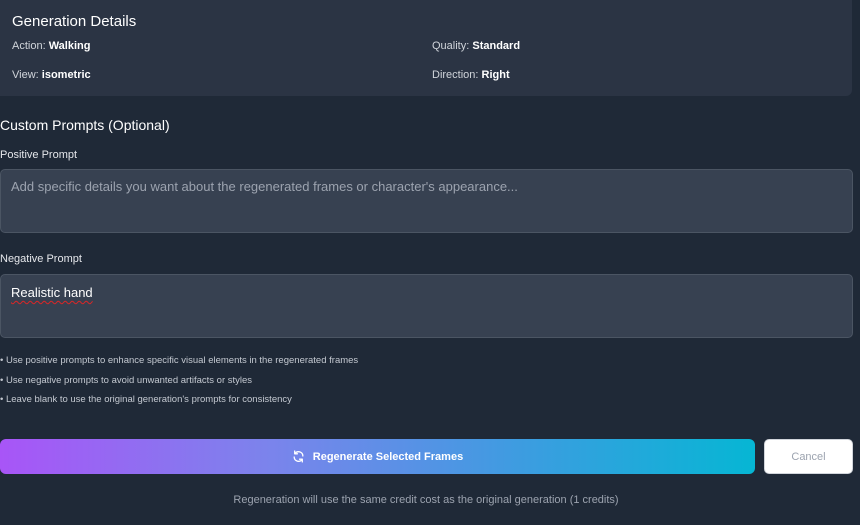 Image resolution: width=860 pixels, height=525 pixels. I want to click on detail-action-value: Walking, so click(69, 46).